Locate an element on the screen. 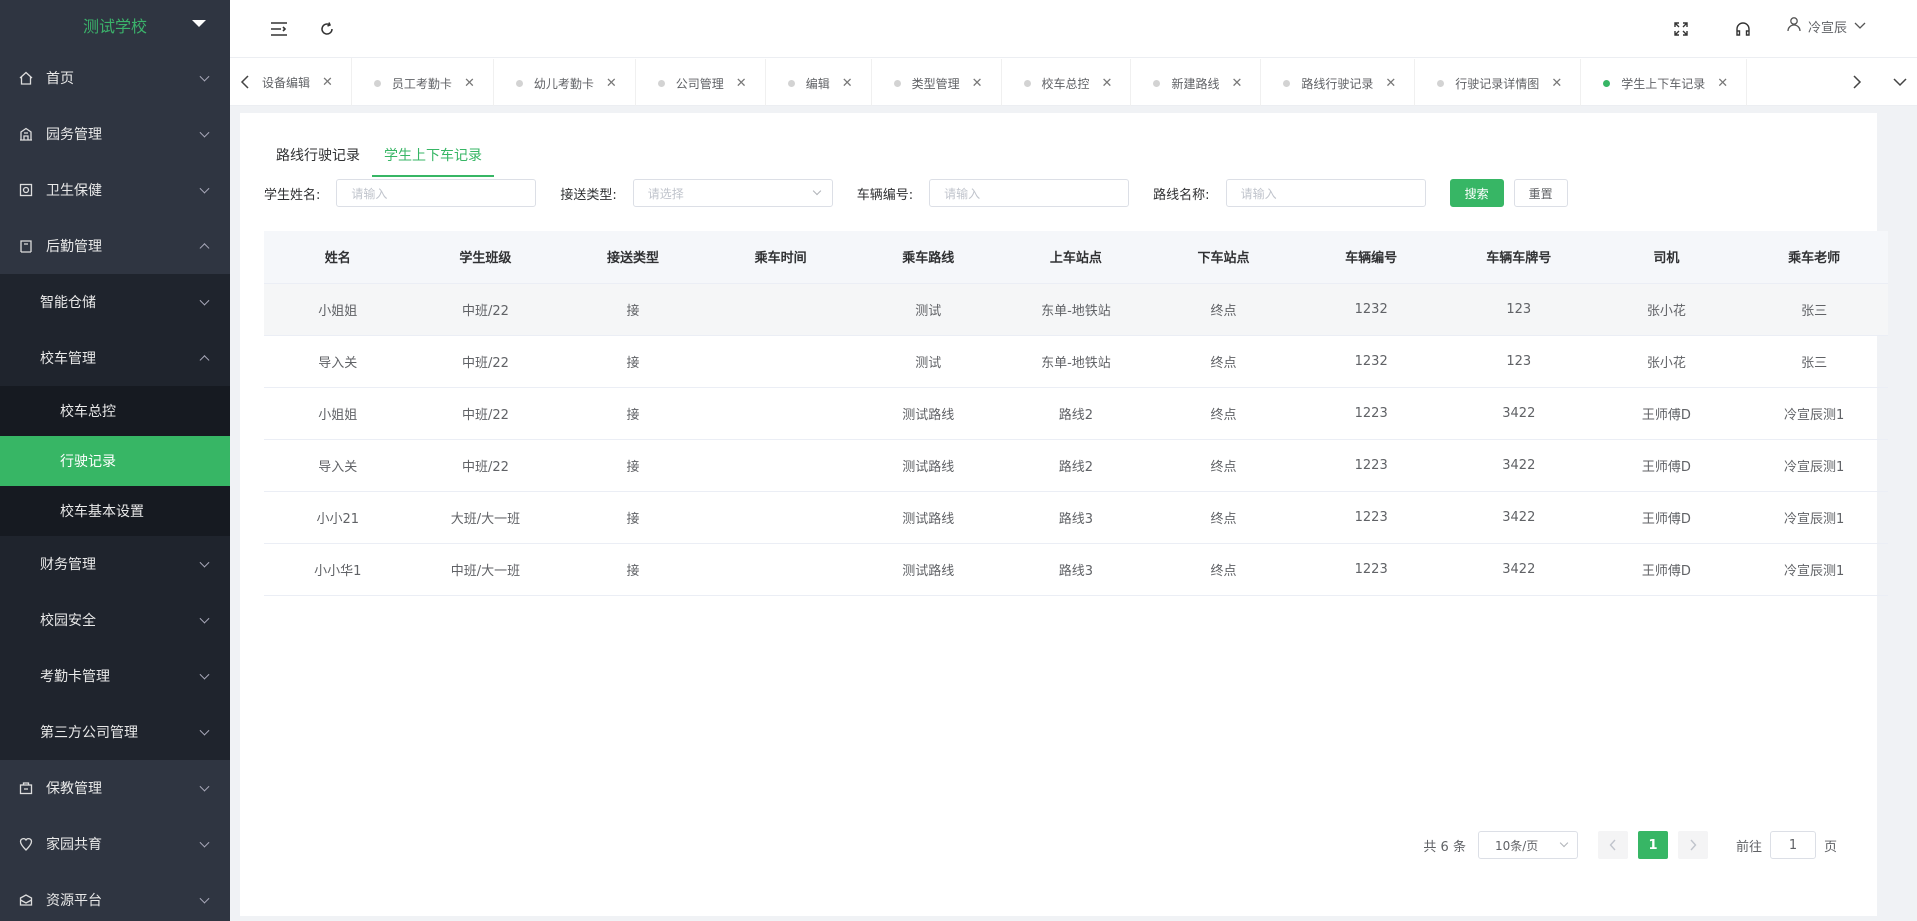  sidebar-item-logistics: 后勤管理 is located at coordinates (115, 246).